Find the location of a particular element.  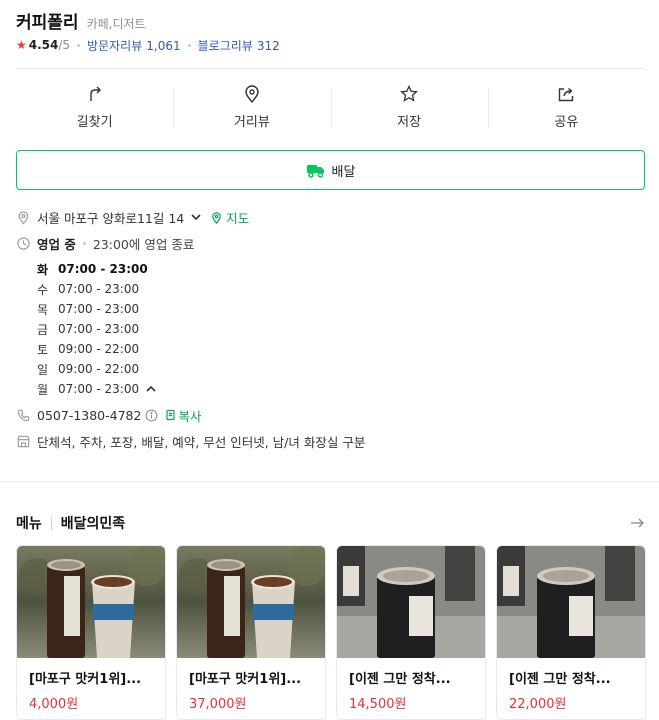

menu-item-price: 4,000원 is located at coordinates (54, 704).